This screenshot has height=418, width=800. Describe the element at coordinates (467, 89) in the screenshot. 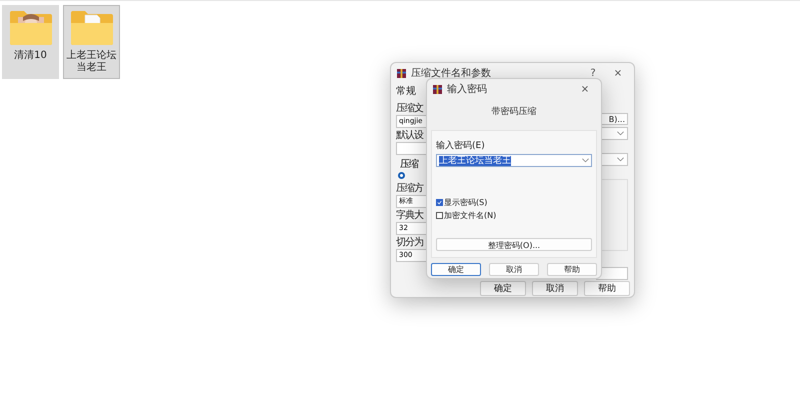

I see `window-title: 输入密码` at that location.